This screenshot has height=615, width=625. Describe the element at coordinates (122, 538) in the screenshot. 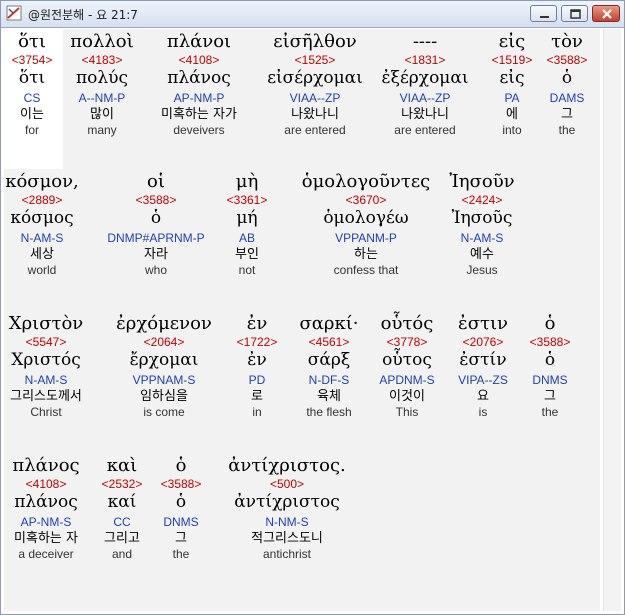

I see `korean-gloss: 그리고` at that location.